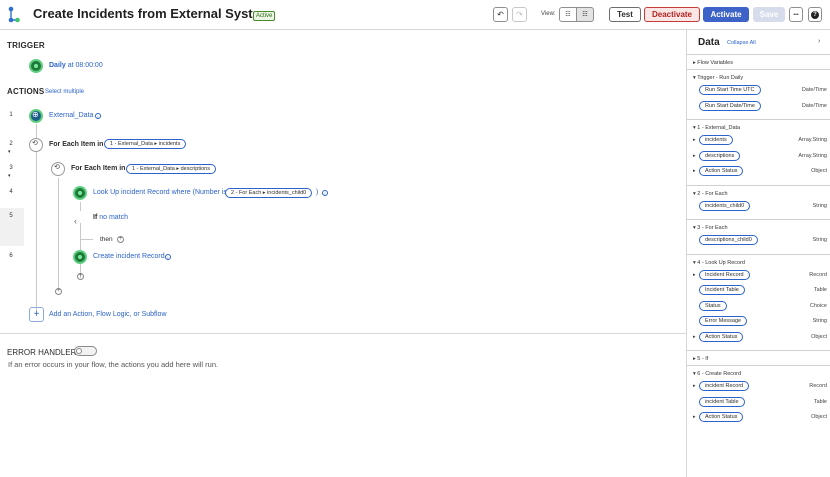  What do you see at coordinates (730, 105) in the screenshot?
I see `data-pill: Run Start Date/Time` at bounding box center [730, 105].